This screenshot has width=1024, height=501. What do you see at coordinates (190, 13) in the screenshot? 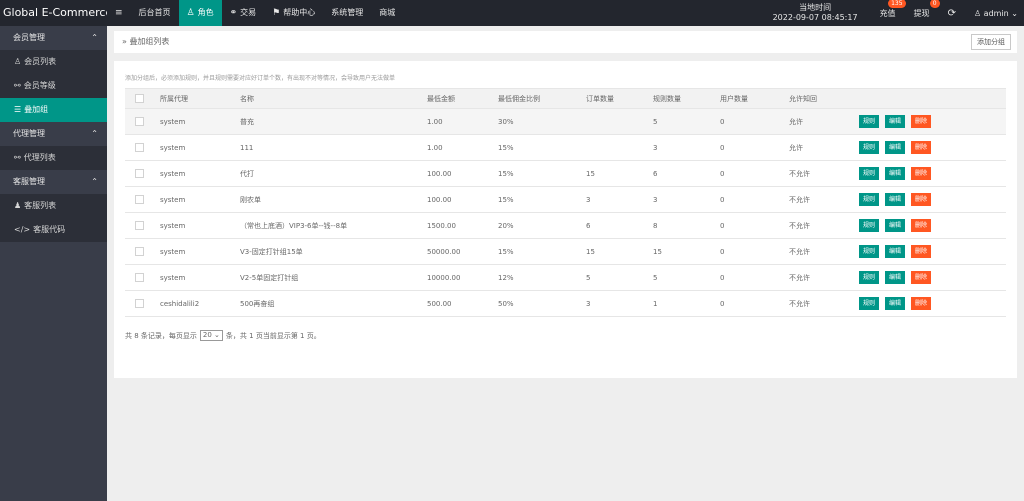
I see `user-icon: ♙` at bounding box center [190, 13].